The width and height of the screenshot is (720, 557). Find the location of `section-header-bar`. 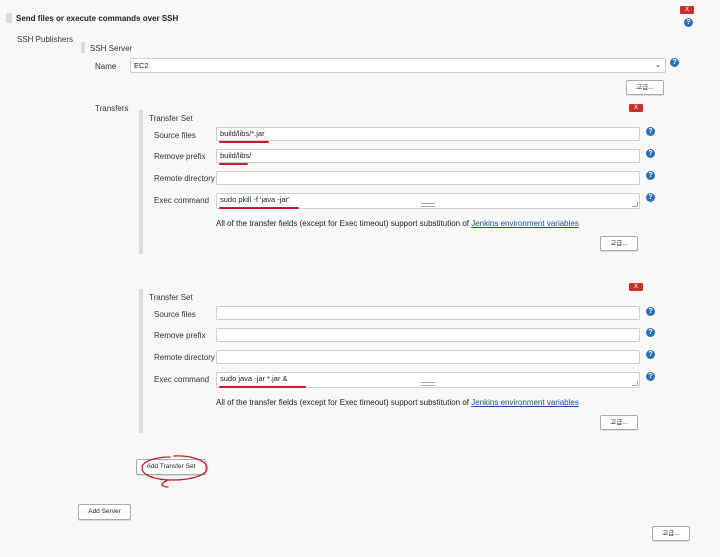

section-header-bar is located at coordinates (9, 18).